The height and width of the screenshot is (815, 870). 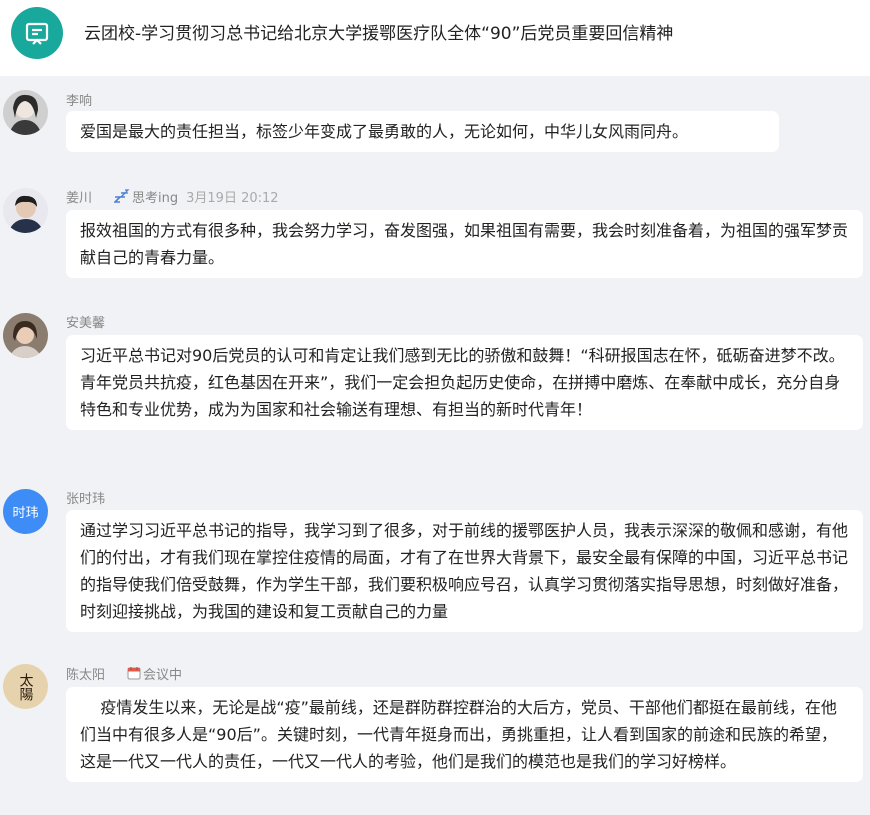 I want to click on user-status: 会议中, so click(x=154, y=673).